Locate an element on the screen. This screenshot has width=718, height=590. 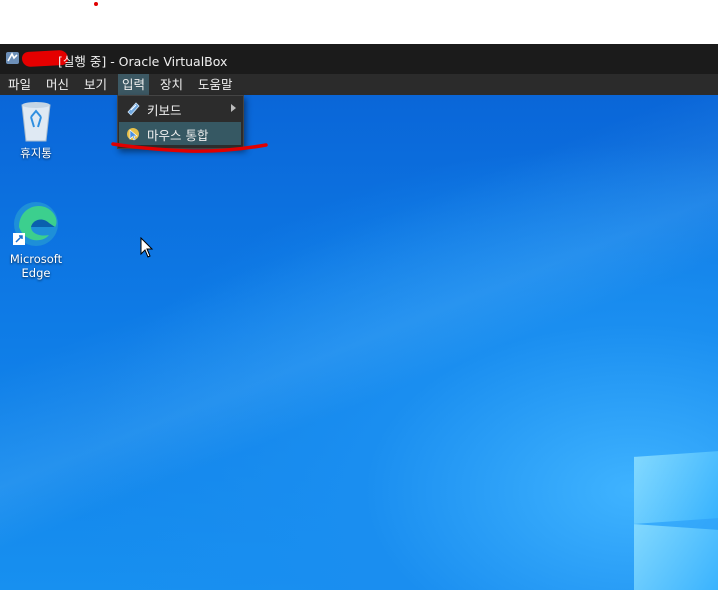
menu-view: 보기 is located at coordinates (95, 84).